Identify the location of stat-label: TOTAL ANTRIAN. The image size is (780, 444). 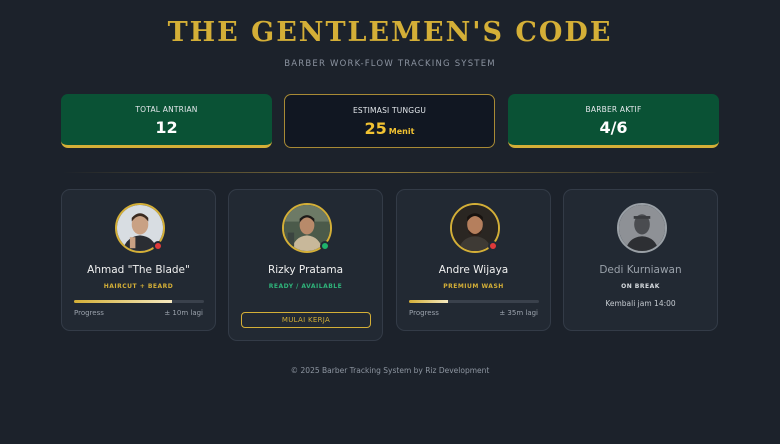
(166, 109).